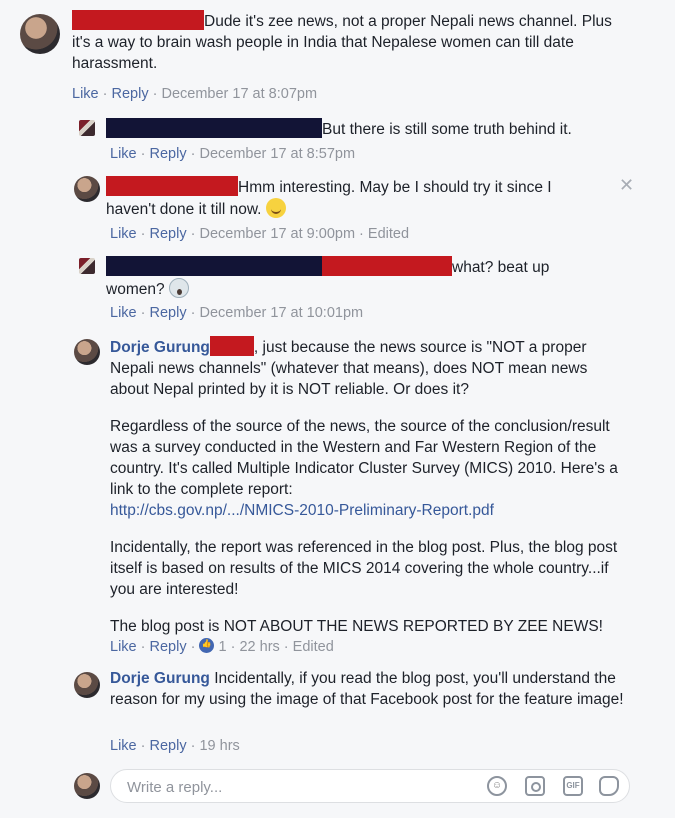  What do you see at coordinates (219, 746) in the screenshot?
I see `timestamp: 19 hrs` at bounding box center [219, 746].